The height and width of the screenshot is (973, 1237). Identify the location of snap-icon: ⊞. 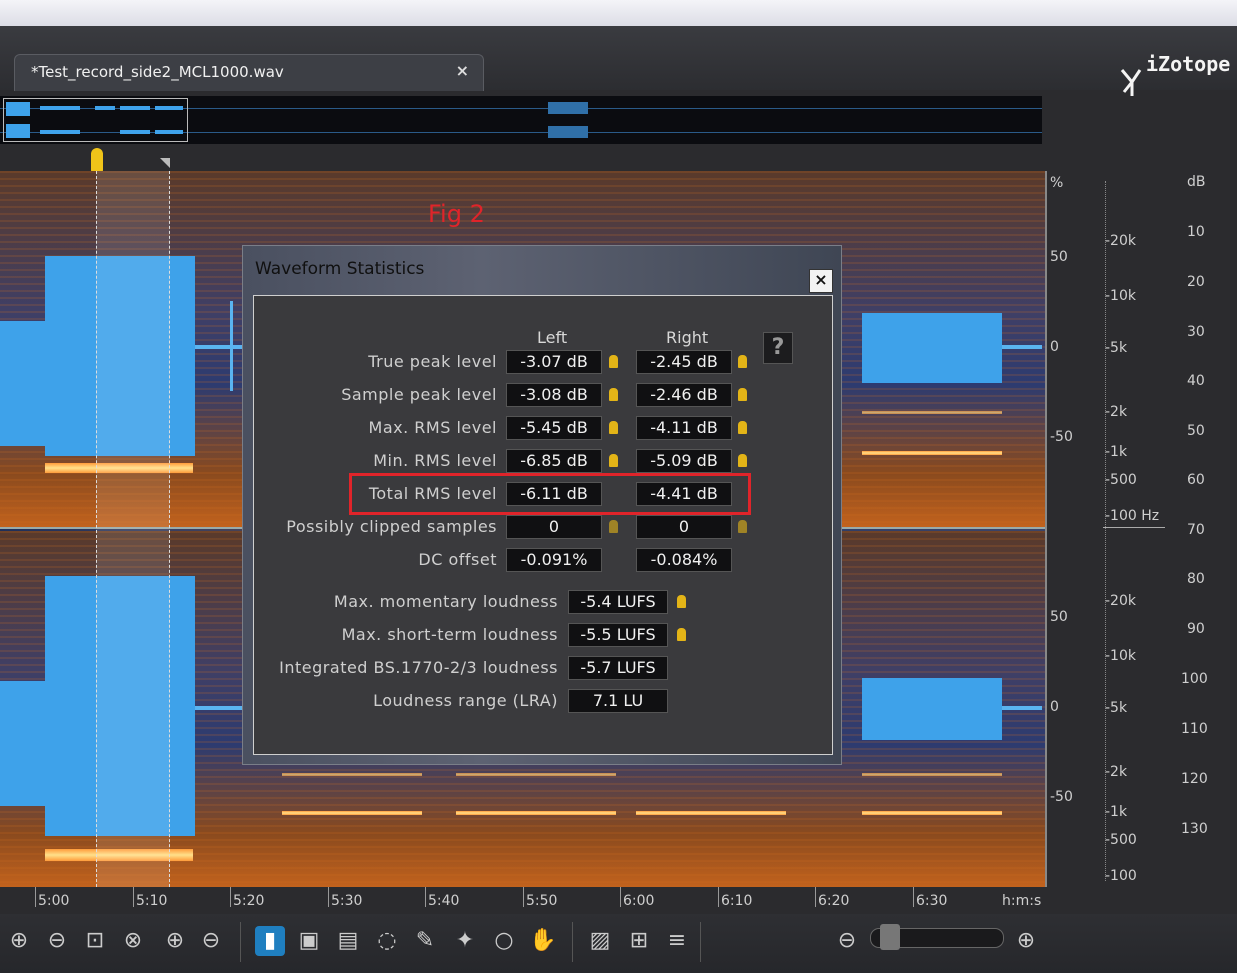
(639, 941).